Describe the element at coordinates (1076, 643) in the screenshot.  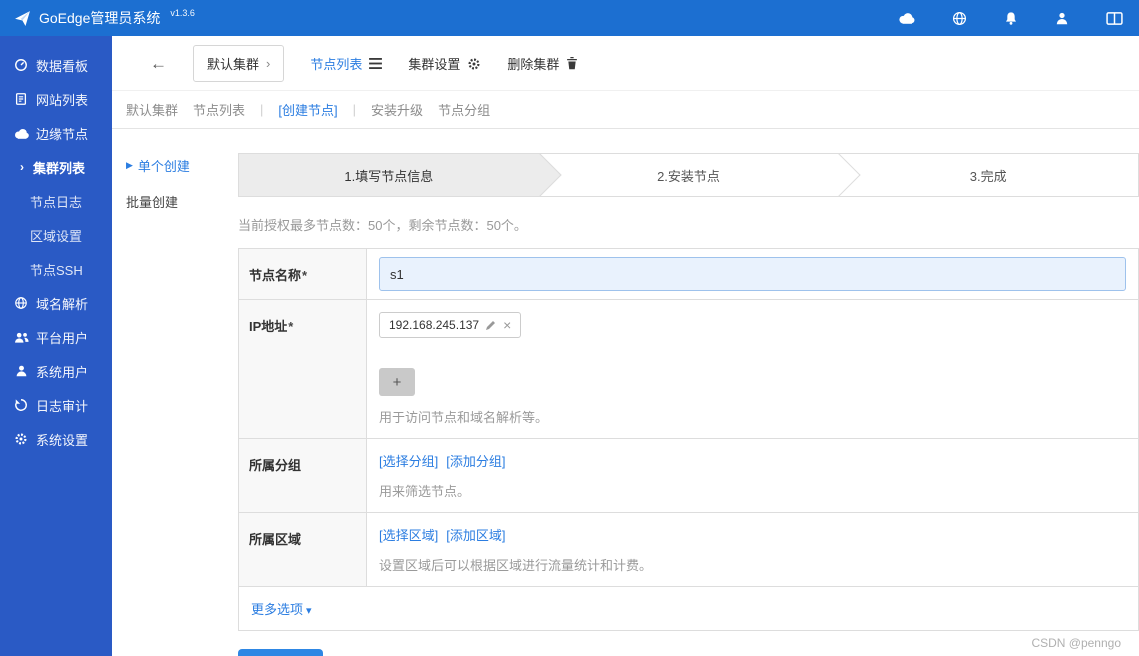
I see `watermark: CSDN @penngo` at that location.